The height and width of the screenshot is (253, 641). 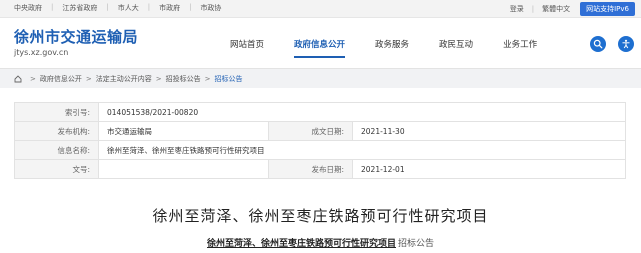 I want to click on table-row: 信息名称: 徐州至菏泽、徐州至枣庄铁路预可行性研究项目, so click(x=320, y=150).